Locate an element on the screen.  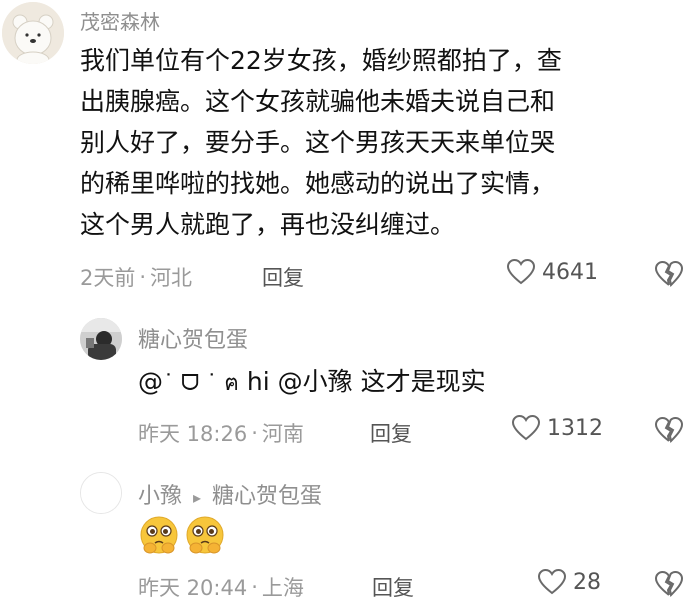
mention-link: @小豫 is located at coordinates (315, 381).